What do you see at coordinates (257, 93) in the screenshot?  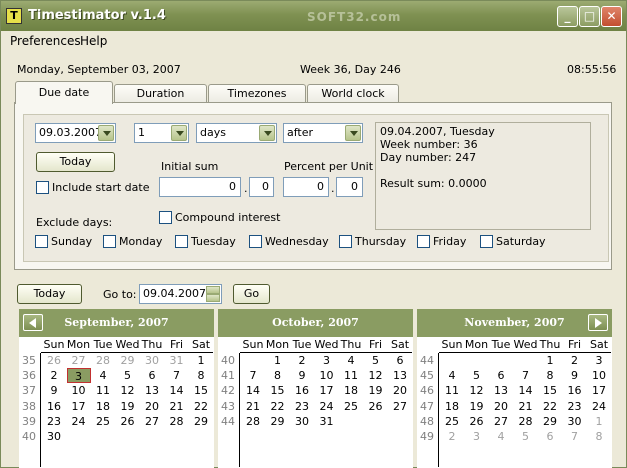 I see `tab-timezones: Timezones` at bounding box center [257, 93].